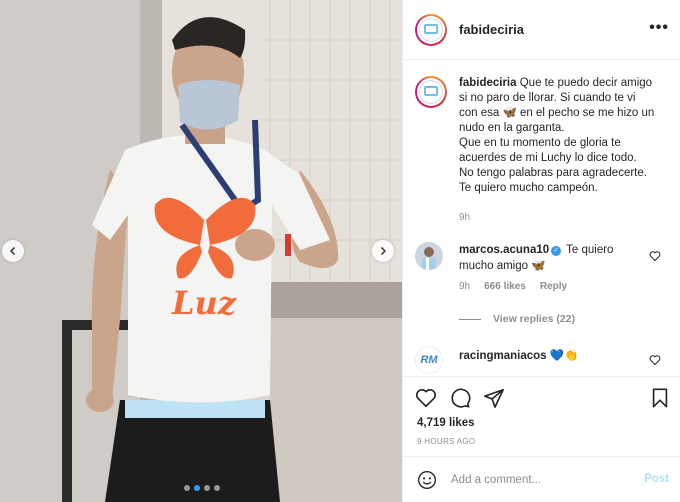  Describe the element at coordinates (488, 83) in the screenshot. I see `caption-username: fabideciria` at that location.